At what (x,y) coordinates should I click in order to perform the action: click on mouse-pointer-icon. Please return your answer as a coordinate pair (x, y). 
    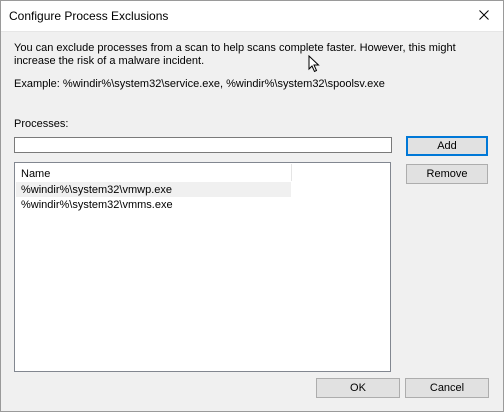
    Looking at the image, I should click on (314, 65).